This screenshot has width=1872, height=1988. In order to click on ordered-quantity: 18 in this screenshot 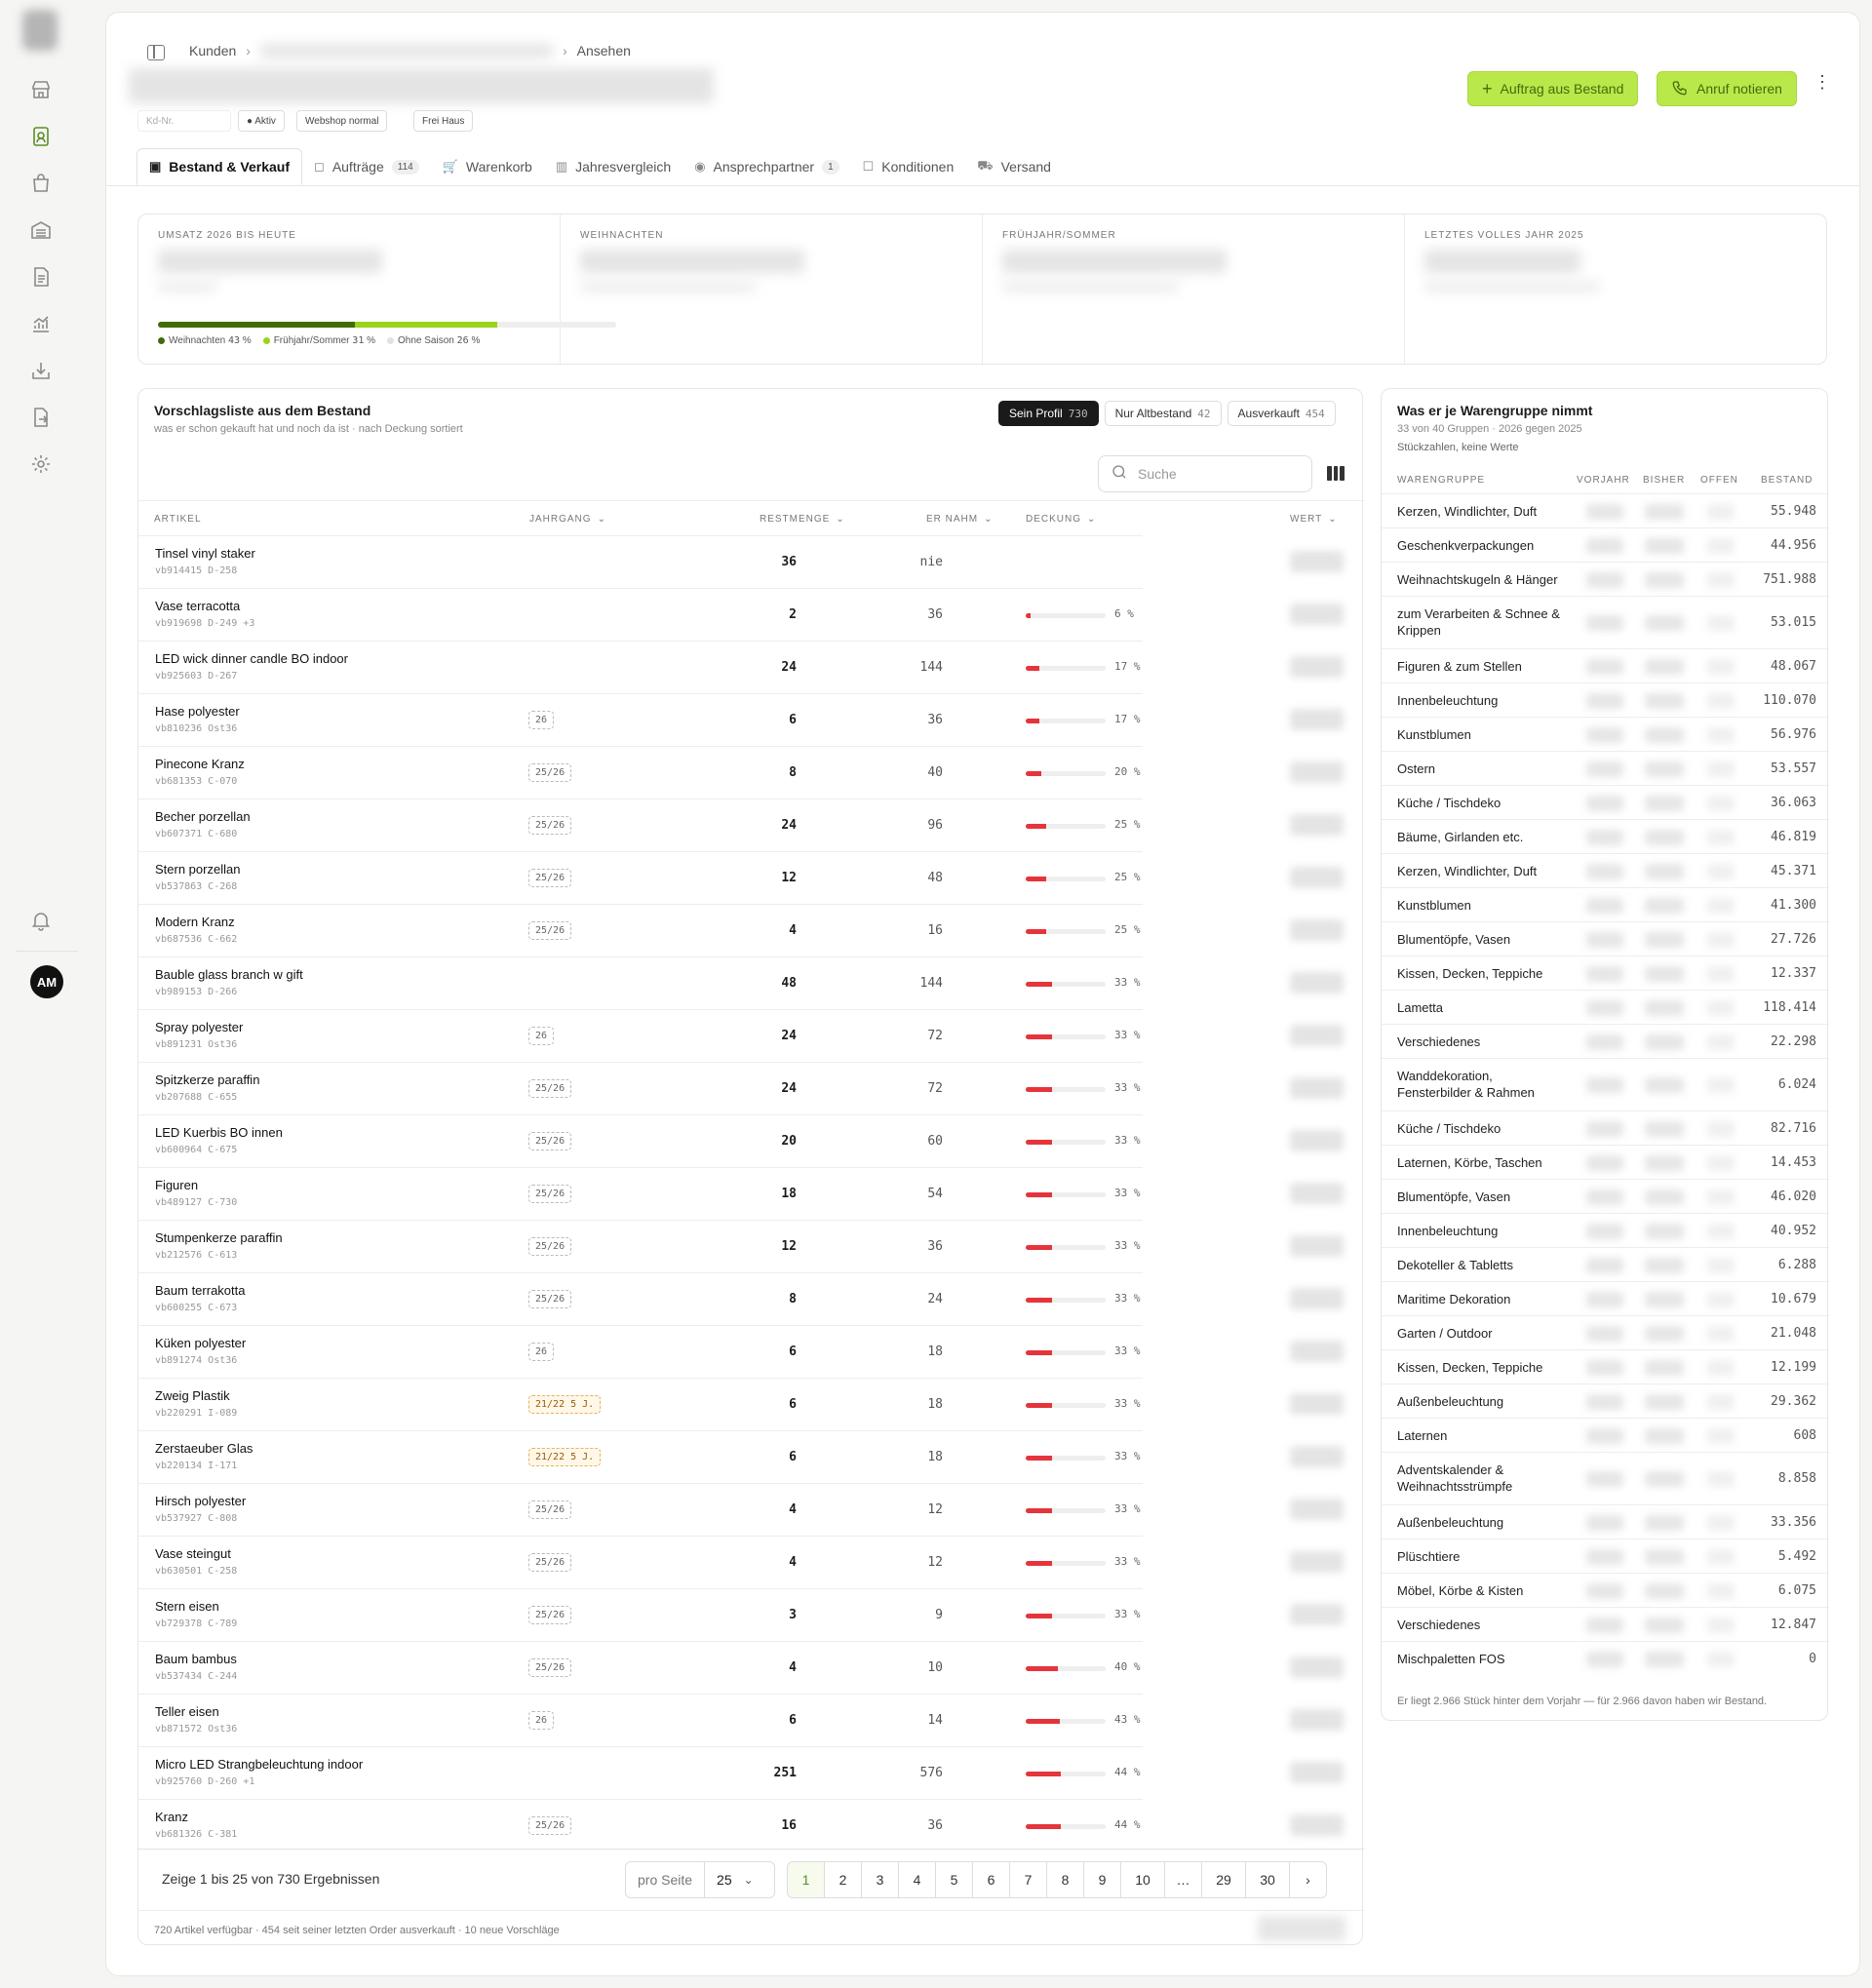, I will do `click(935, 1352)`.